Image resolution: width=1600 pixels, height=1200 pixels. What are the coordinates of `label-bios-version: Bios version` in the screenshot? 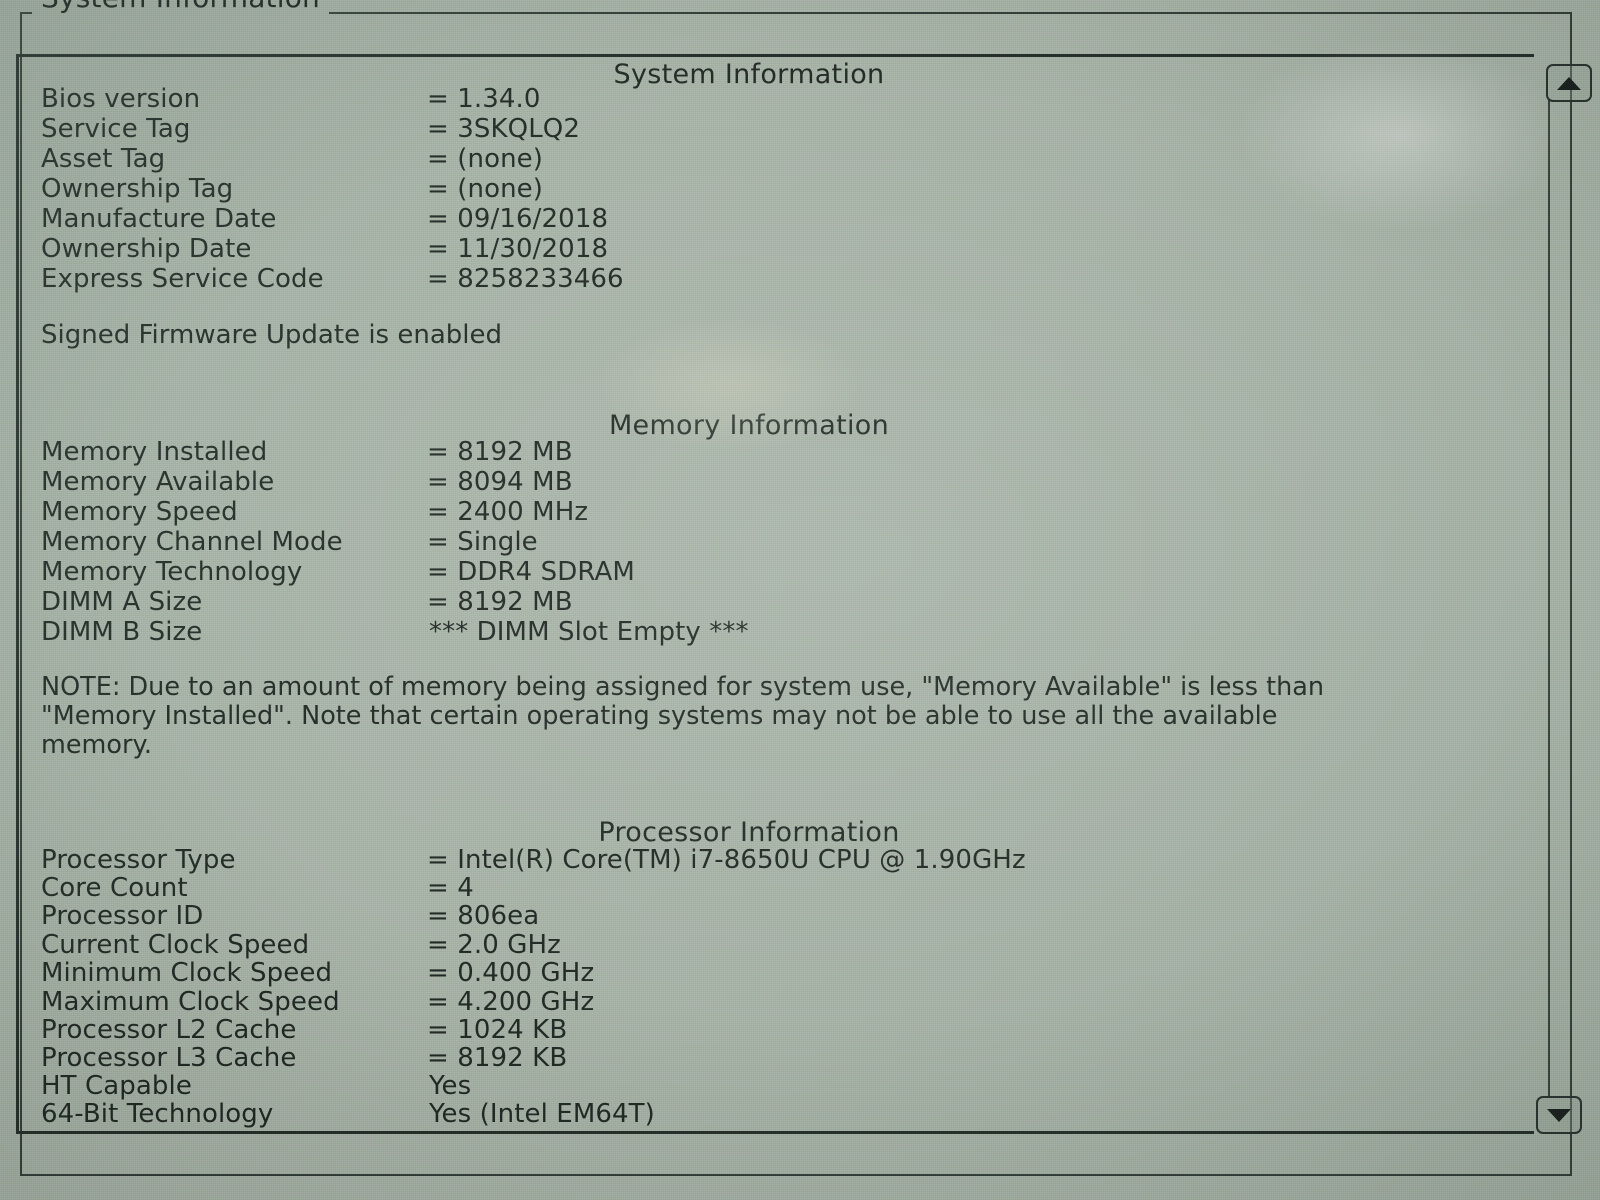 It's located at (121, 99).